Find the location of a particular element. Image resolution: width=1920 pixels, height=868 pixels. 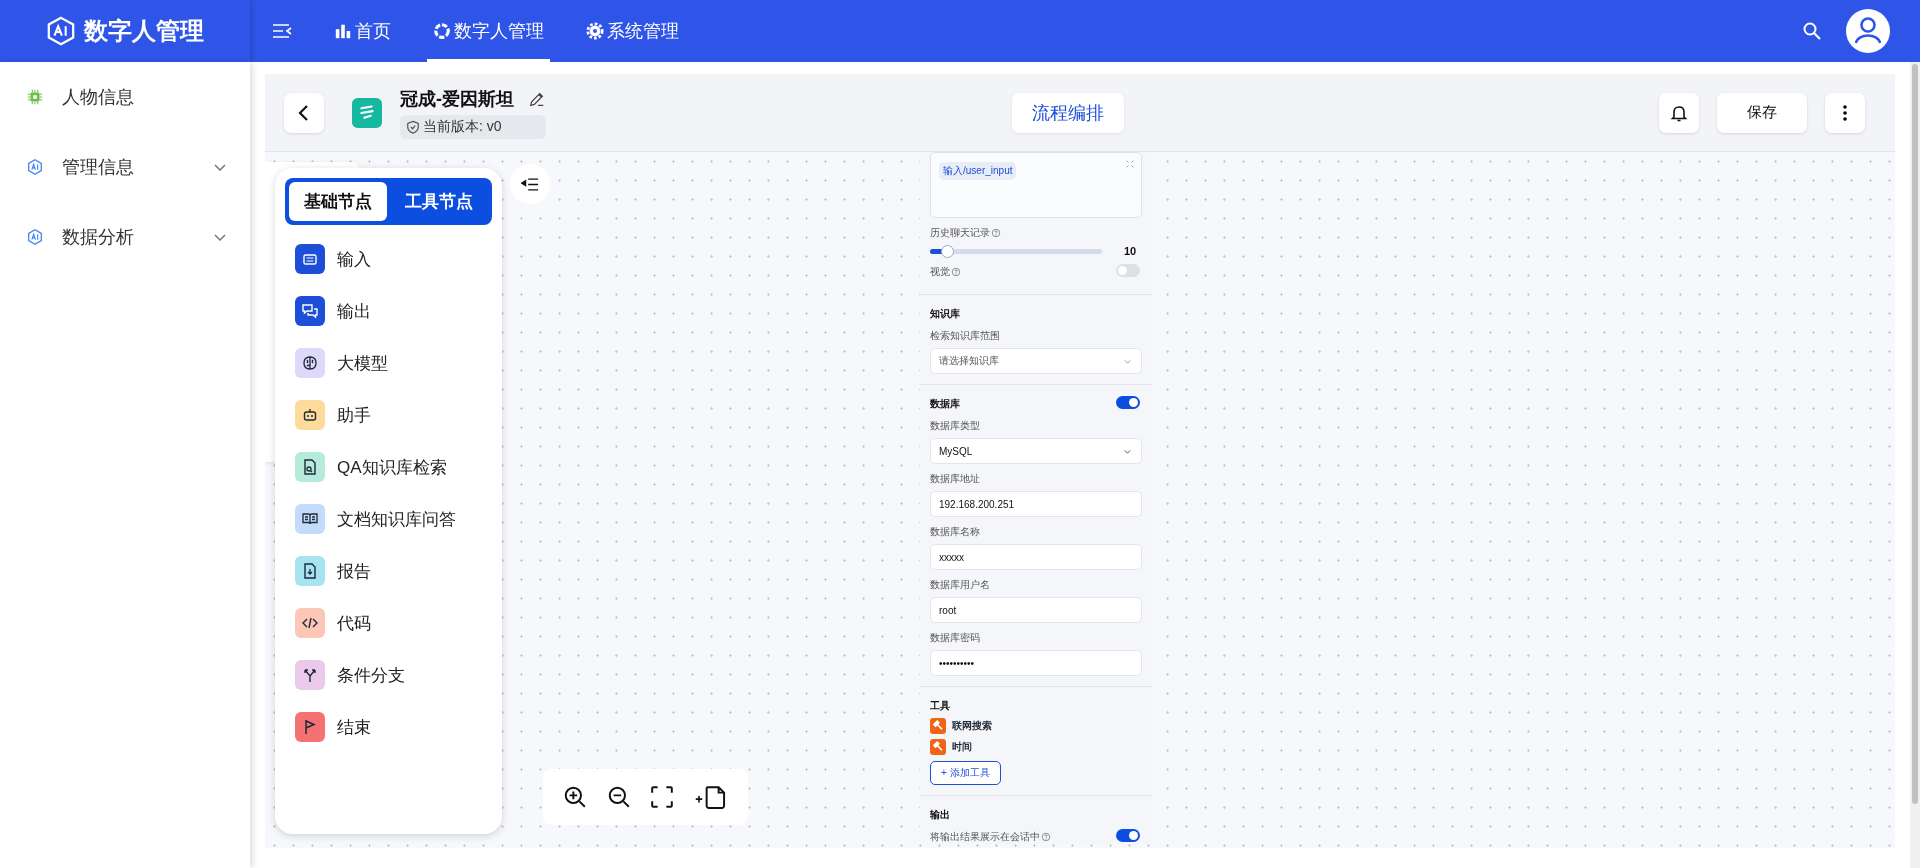

node-item: 输出 is located at coordinates (393, 311).